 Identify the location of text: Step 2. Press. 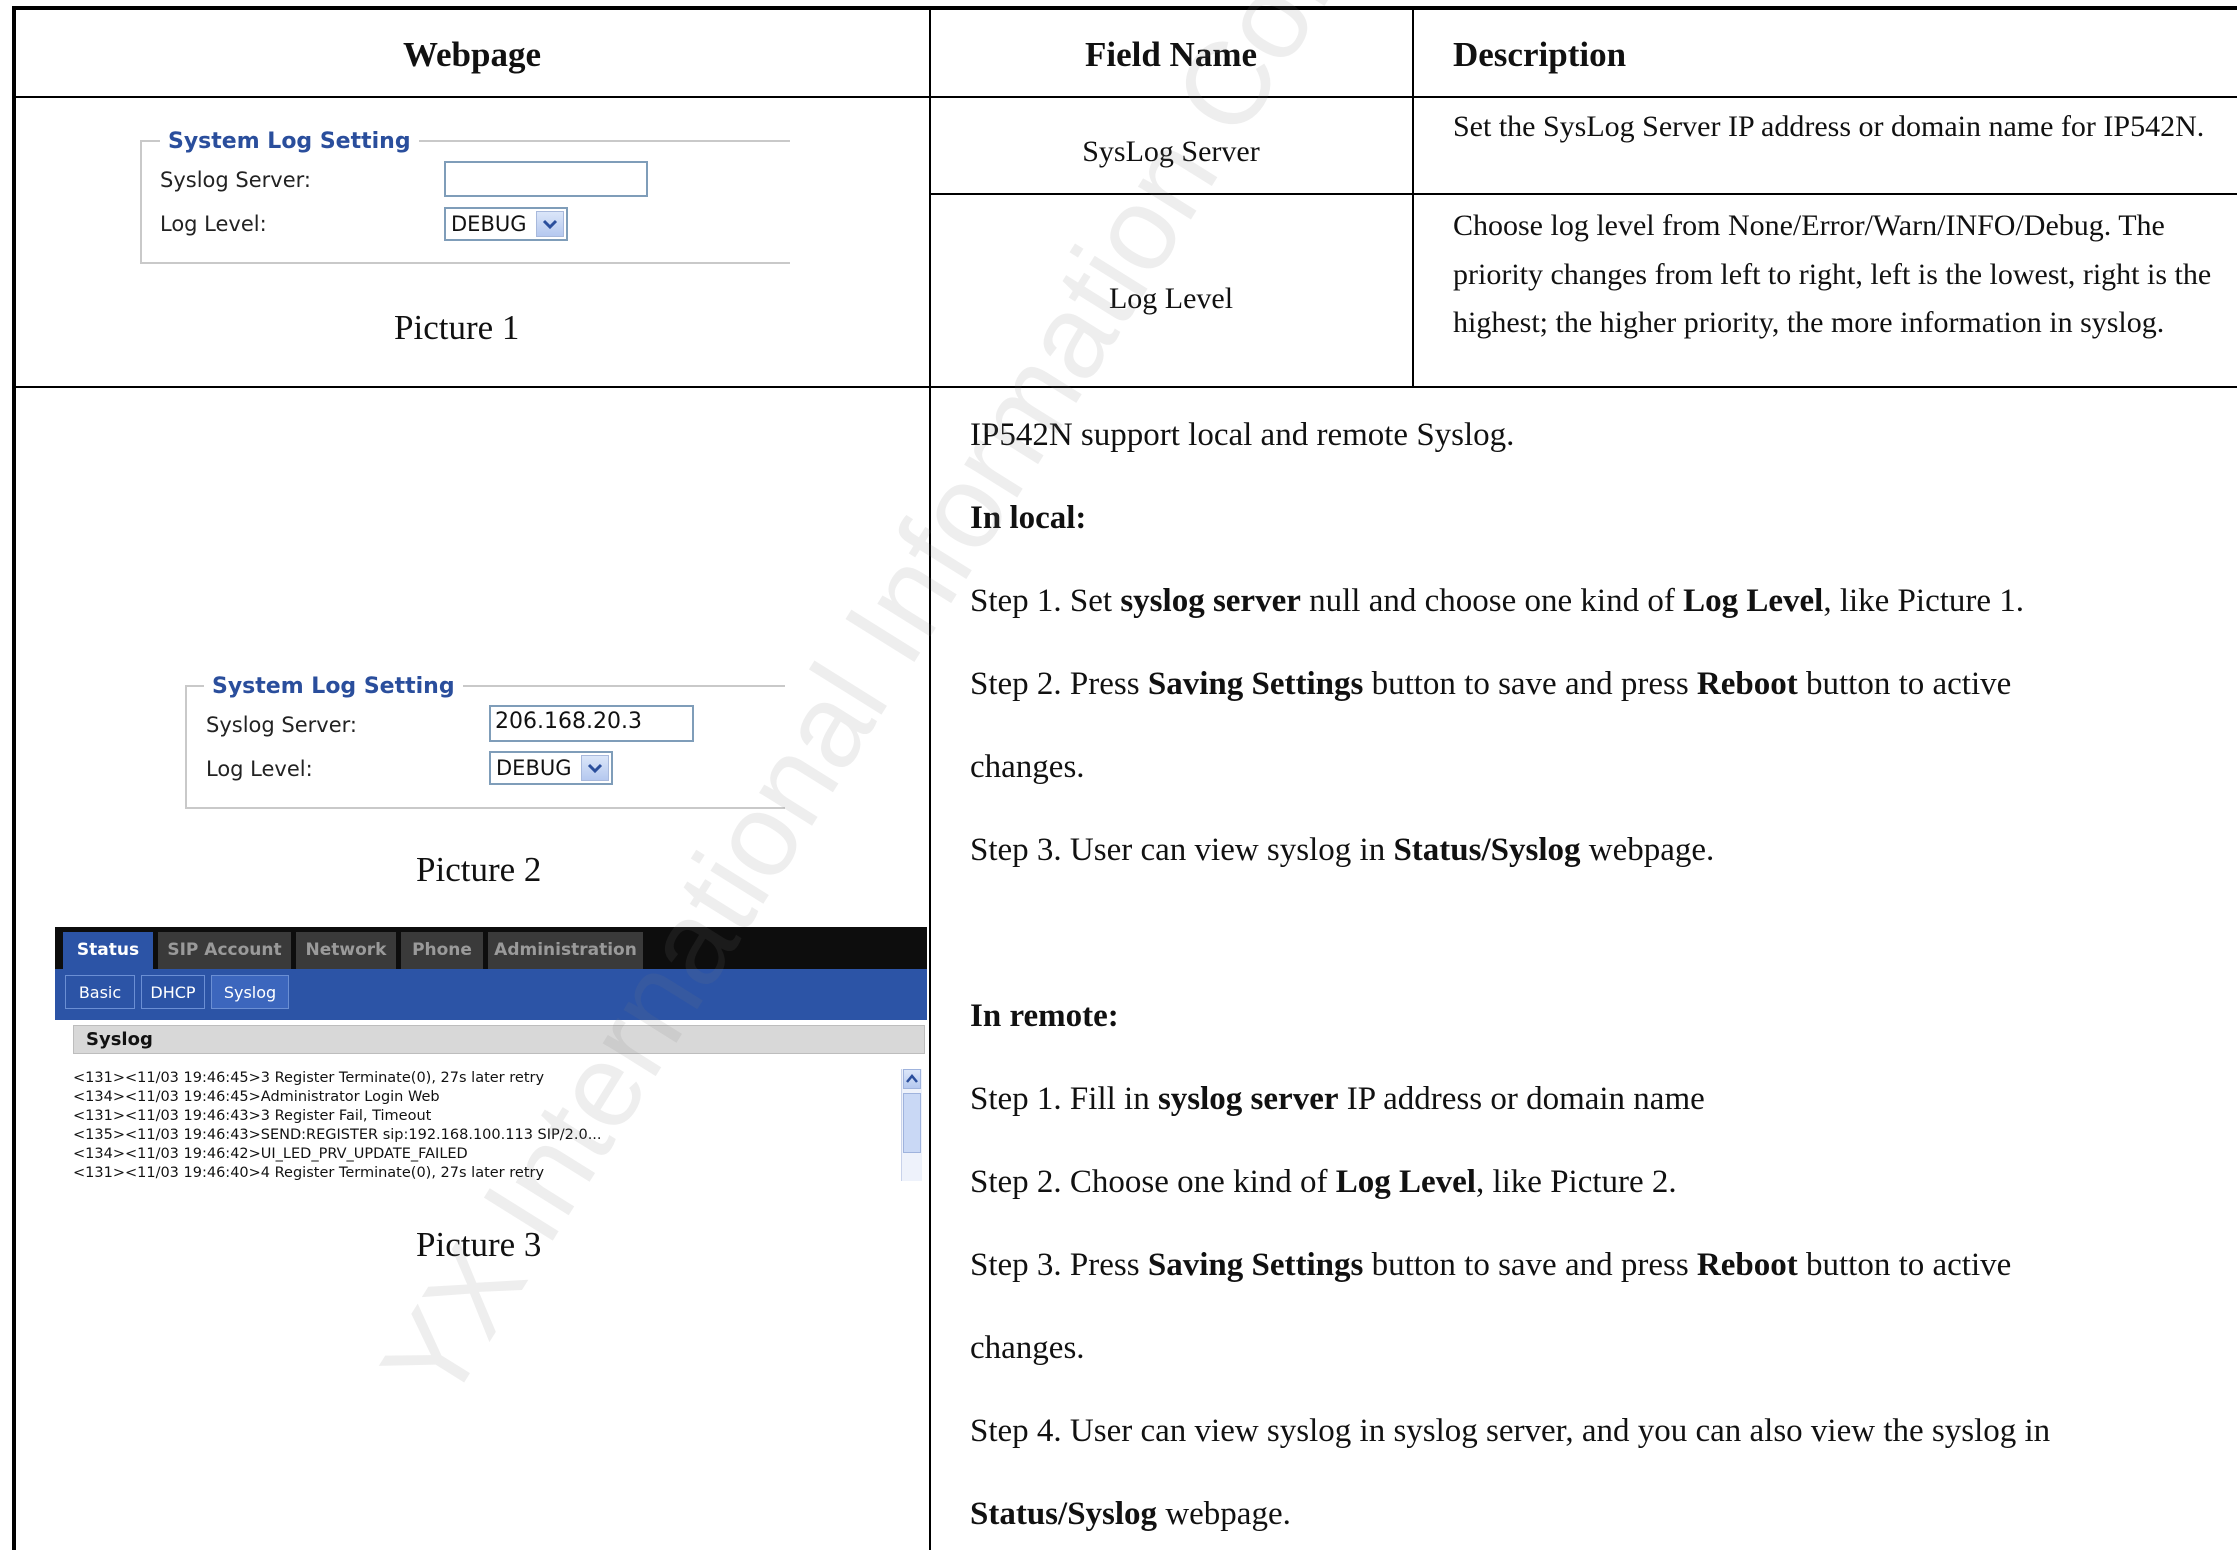
(1059, 684).